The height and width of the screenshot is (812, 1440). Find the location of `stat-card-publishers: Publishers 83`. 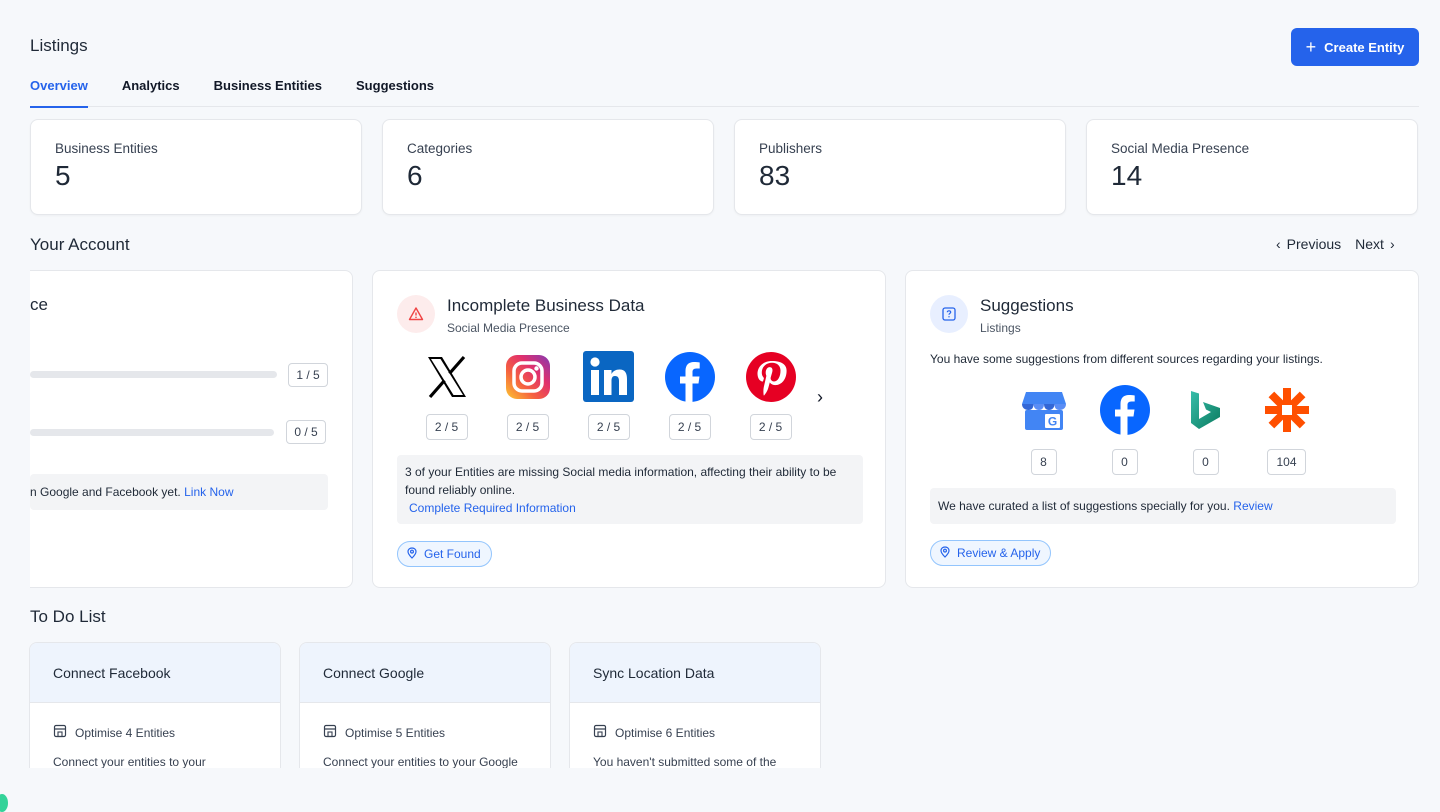

stat-card-publishers: Publishers 83 is located at coordinates (900, 167).